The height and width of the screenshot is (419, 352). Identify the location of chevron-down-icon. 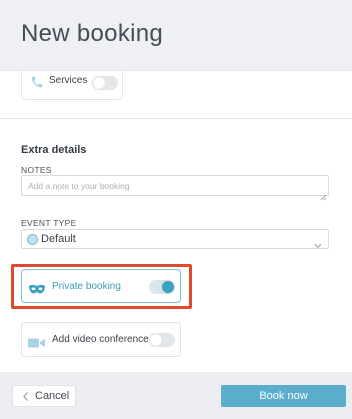
(318, 245).